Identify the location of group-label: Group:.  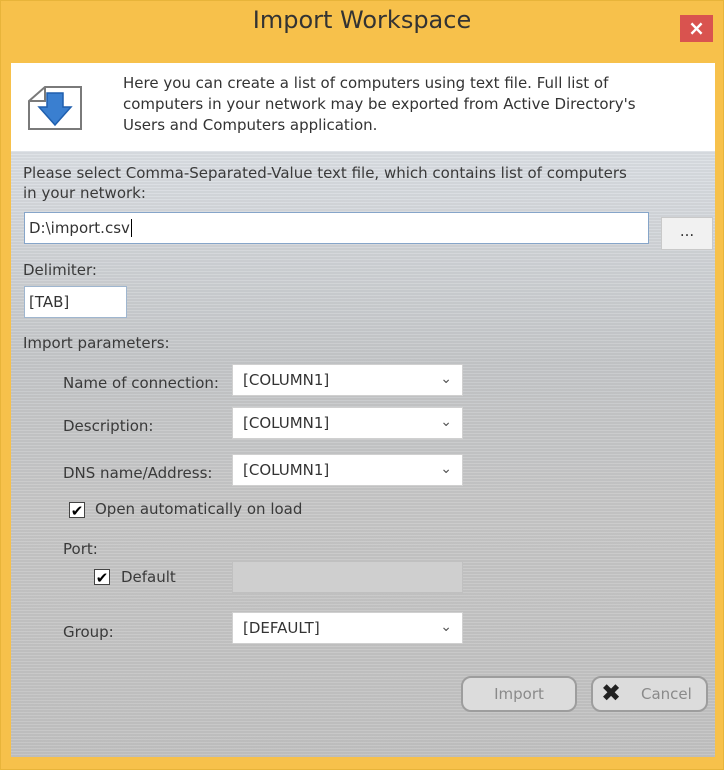
(88, 632).